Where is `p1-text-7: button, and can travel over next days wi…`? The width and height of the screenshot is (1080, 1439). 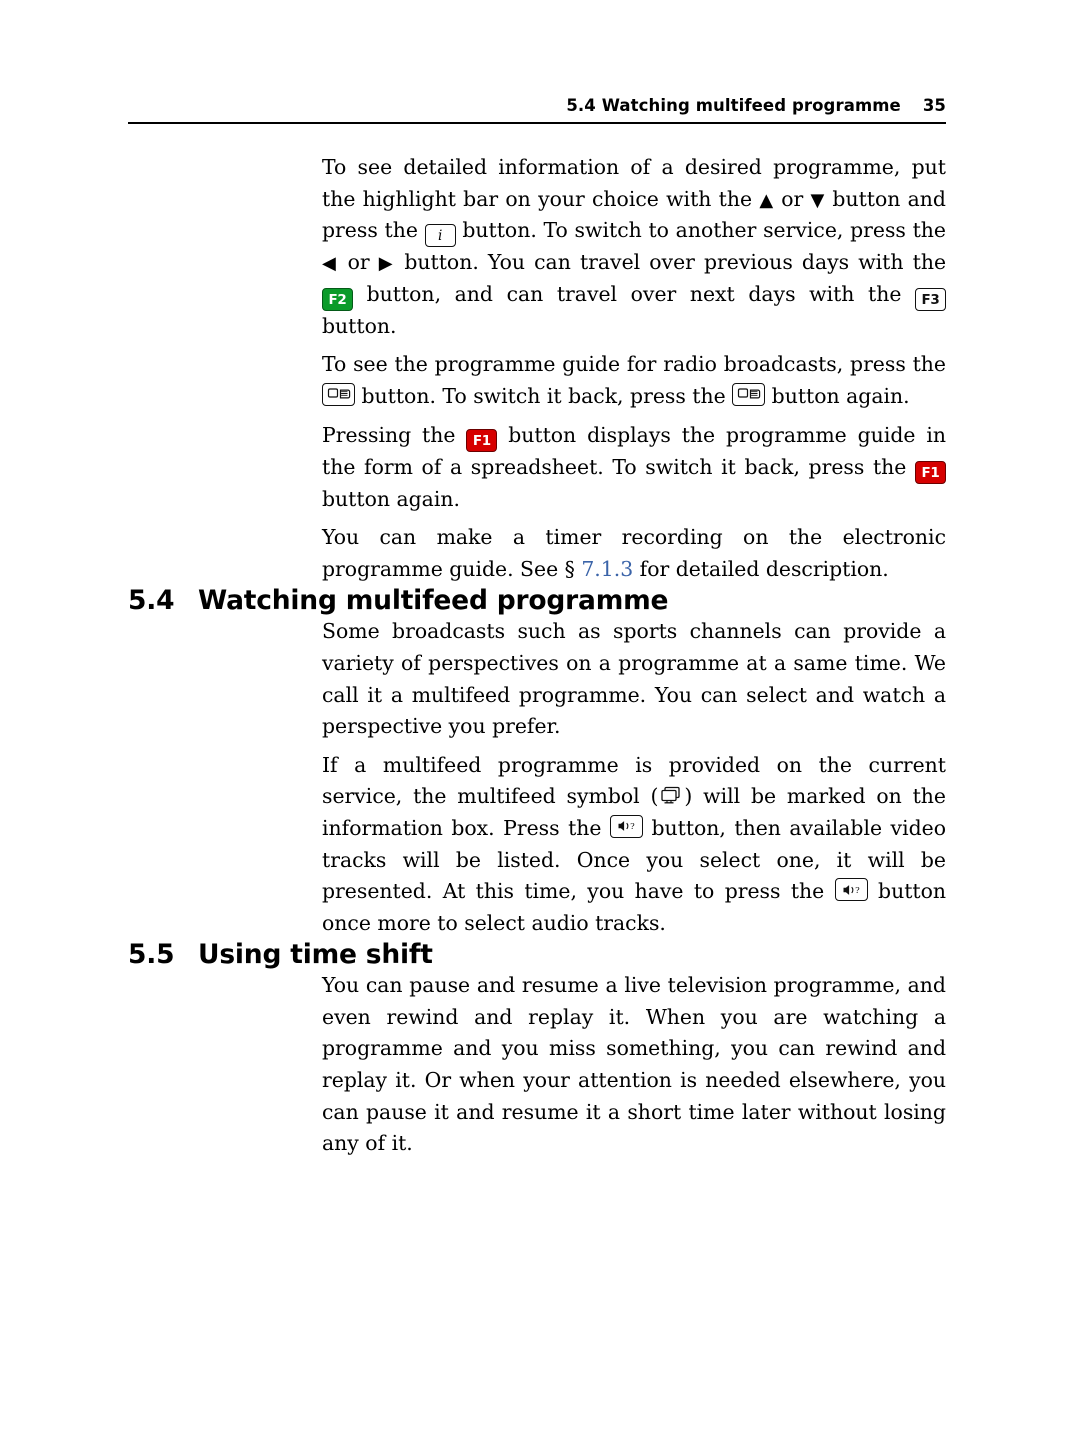
p1-text-7: button, and can travel over next days wi… is located at coordinates (634, 293).